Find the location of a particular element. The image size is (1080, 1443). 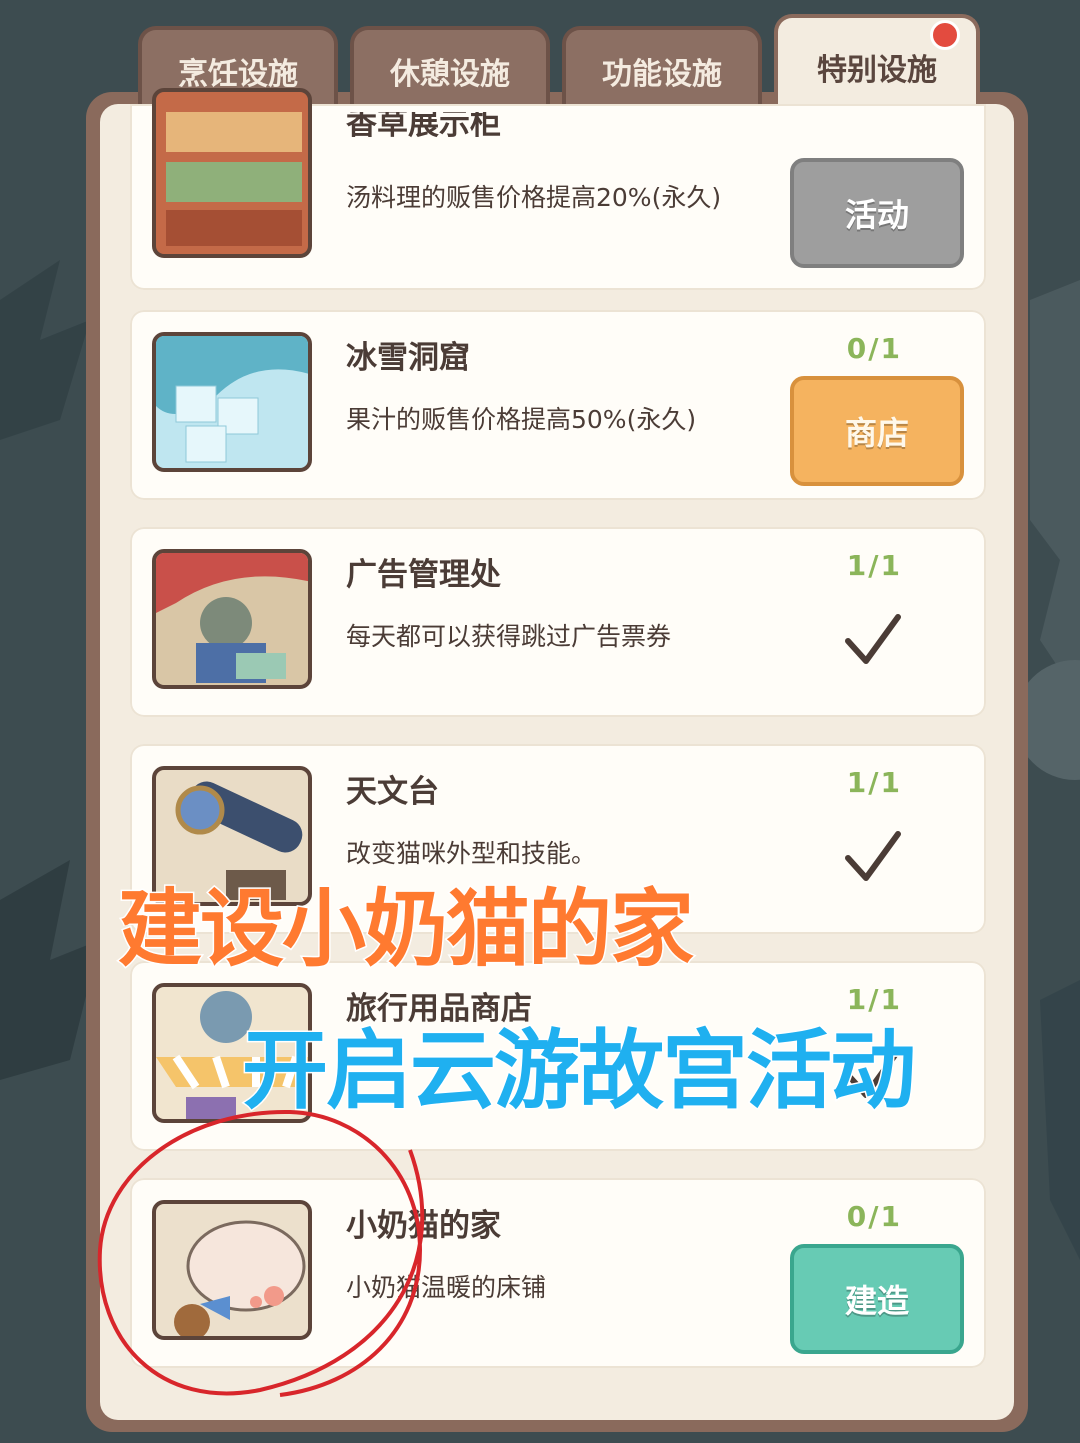

build-button: 建造 is located at coordinates (877, 1299).